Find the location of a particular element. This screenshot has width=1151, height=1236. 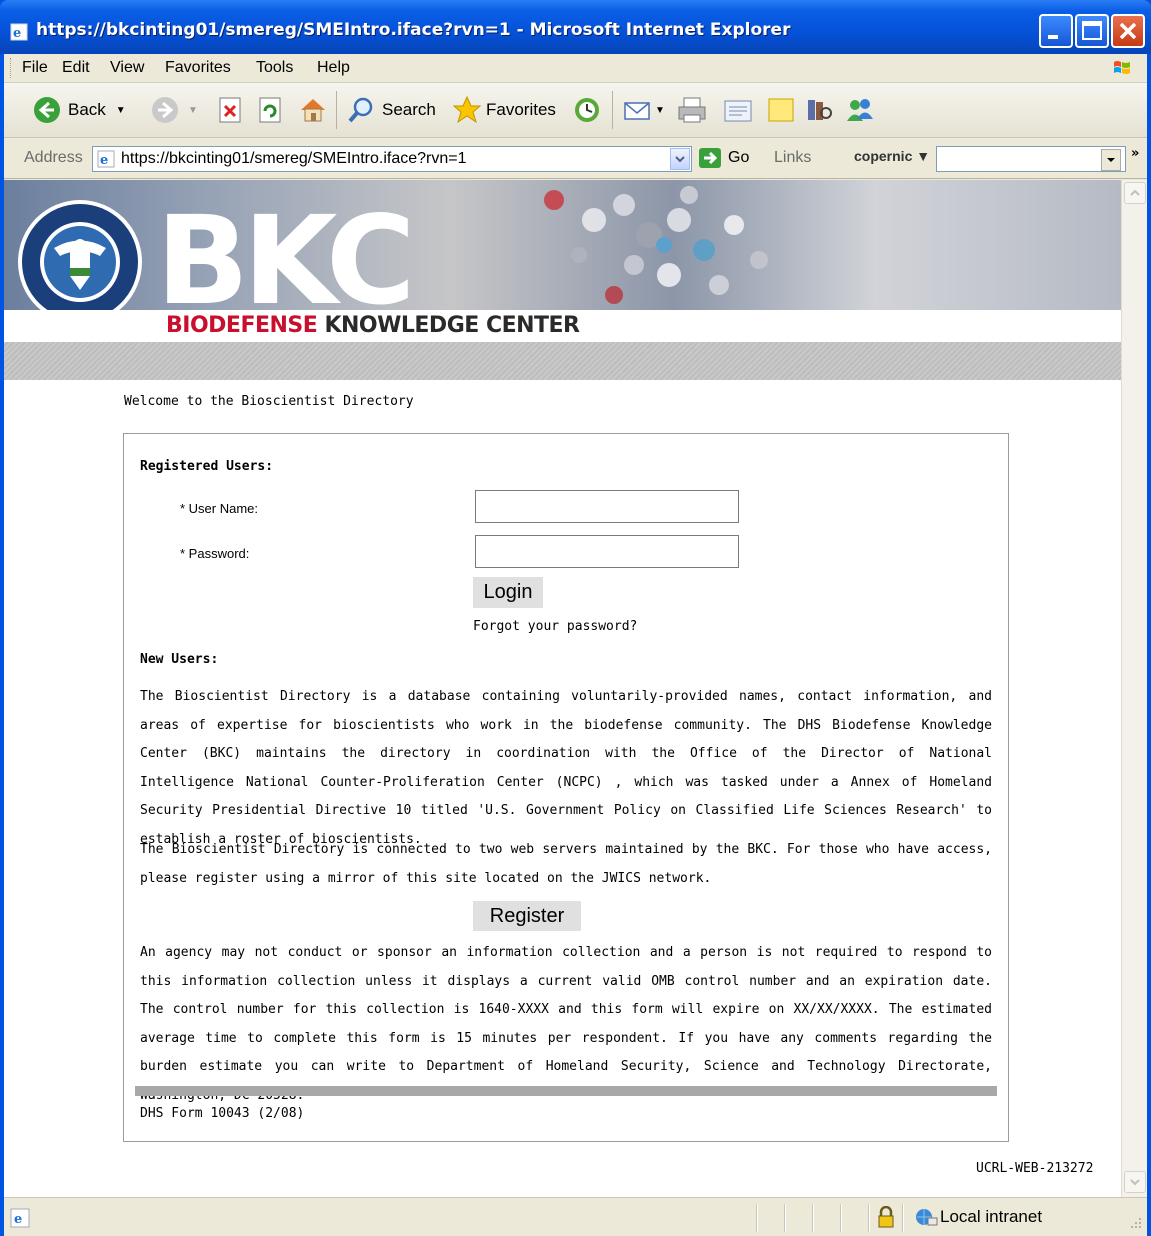

password-input is located at coordinates (607, 551).